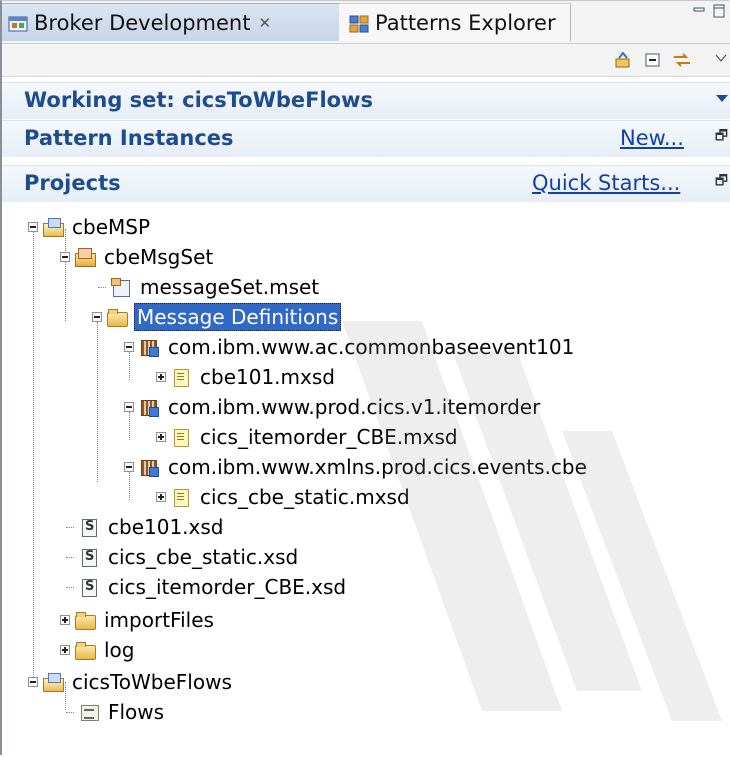 This screenshot has width=730, height=757. What do you see at coordinates (366, 183) in the screenshot?
I see `projects-section: Projects Quick Starts... 🗗` at bounding box center [366, 183].